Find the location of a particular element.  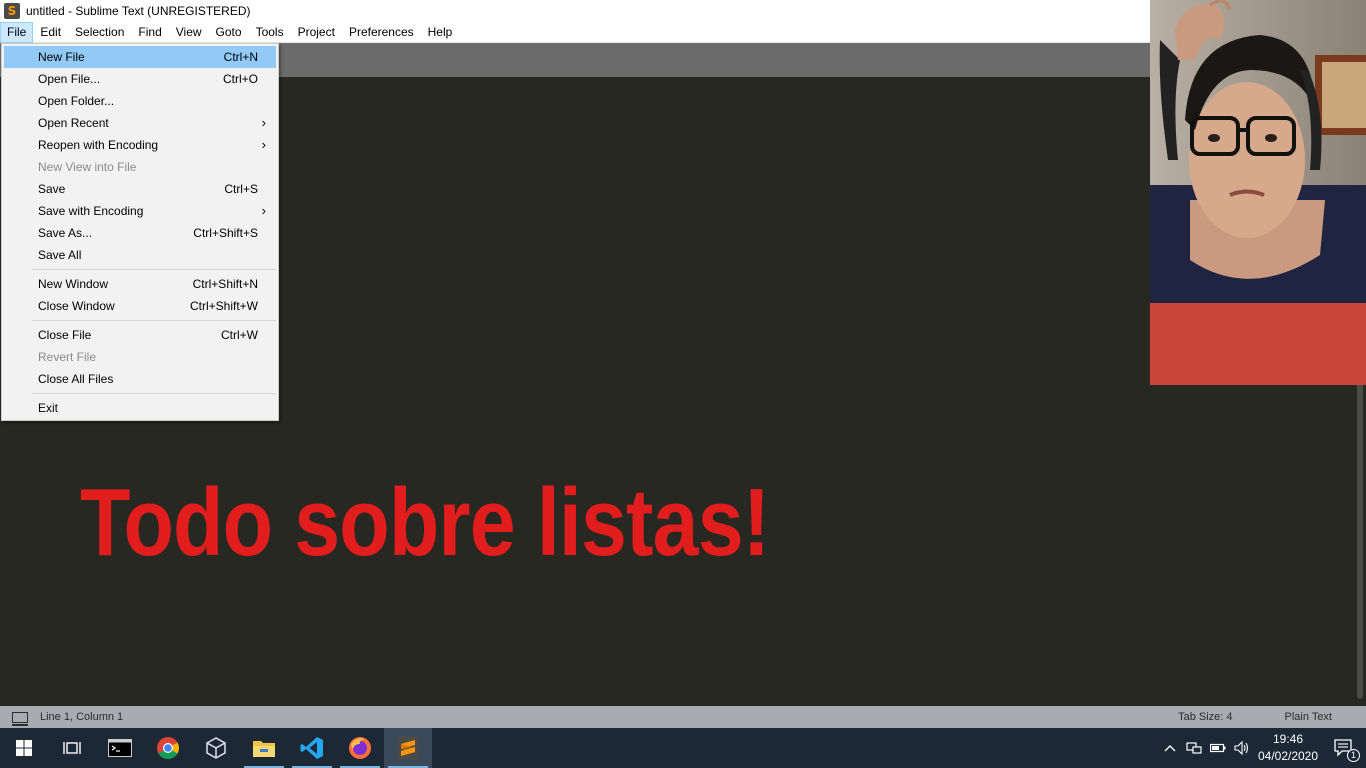

menu-item-exit: Exit is located at coordinates (140, 408).